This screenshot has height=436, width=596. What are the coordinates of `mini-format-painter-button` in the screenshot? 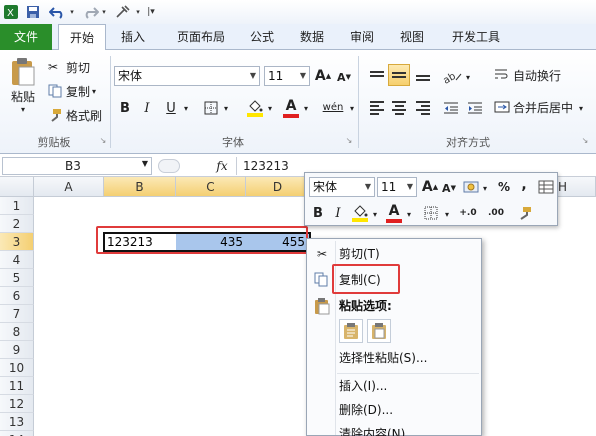 It's located at (525, 213).